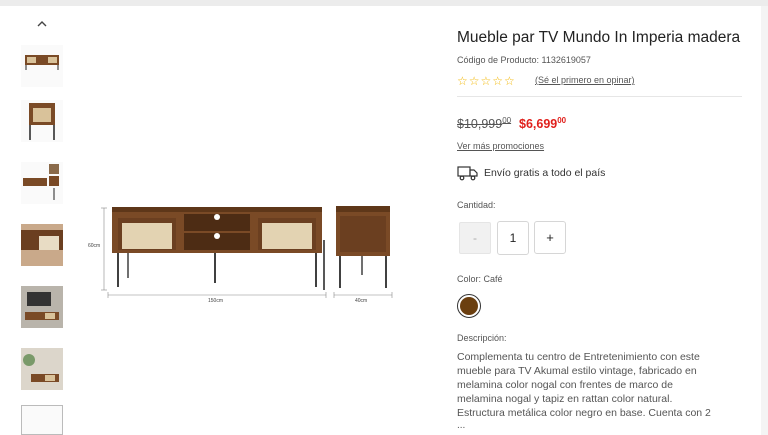 The height and width of the screenshot is (435, 768). I want to click on dimension-width-label: 150cm, so click(215, 301).